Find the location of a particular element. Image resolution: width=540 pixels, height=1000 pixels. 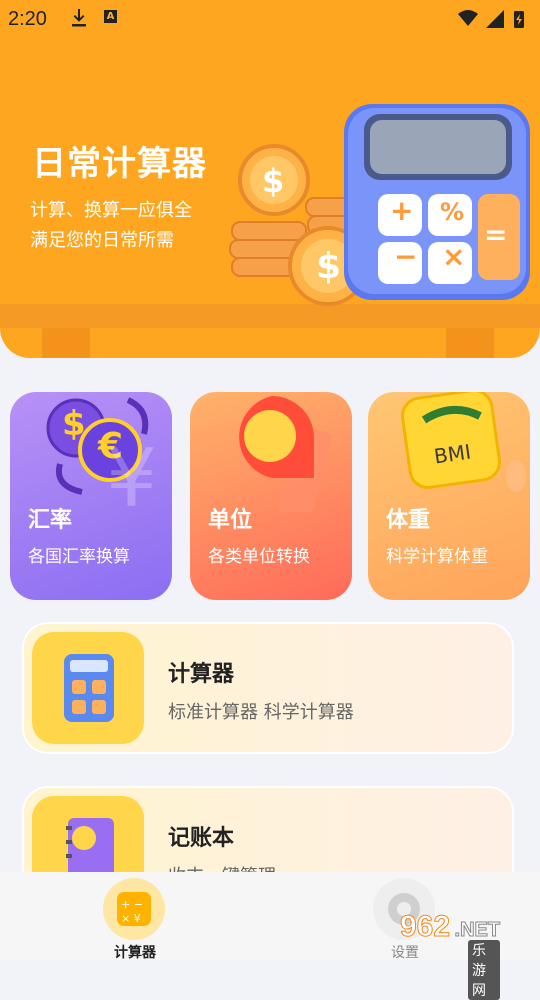

exchange-rate-card: $ € ¥ 汇率 各国汇率换算 is located at coordinates (91, 496).